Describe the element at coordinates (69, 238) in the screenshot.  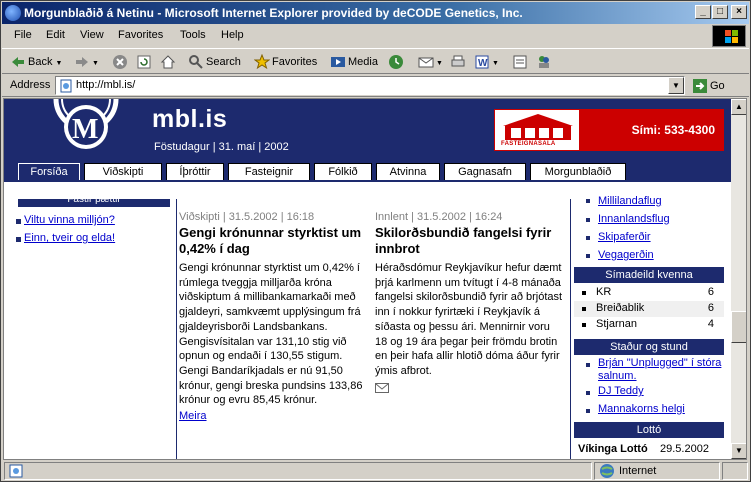
I see `left-link-2: Einn, tveir og elda!` at that location.